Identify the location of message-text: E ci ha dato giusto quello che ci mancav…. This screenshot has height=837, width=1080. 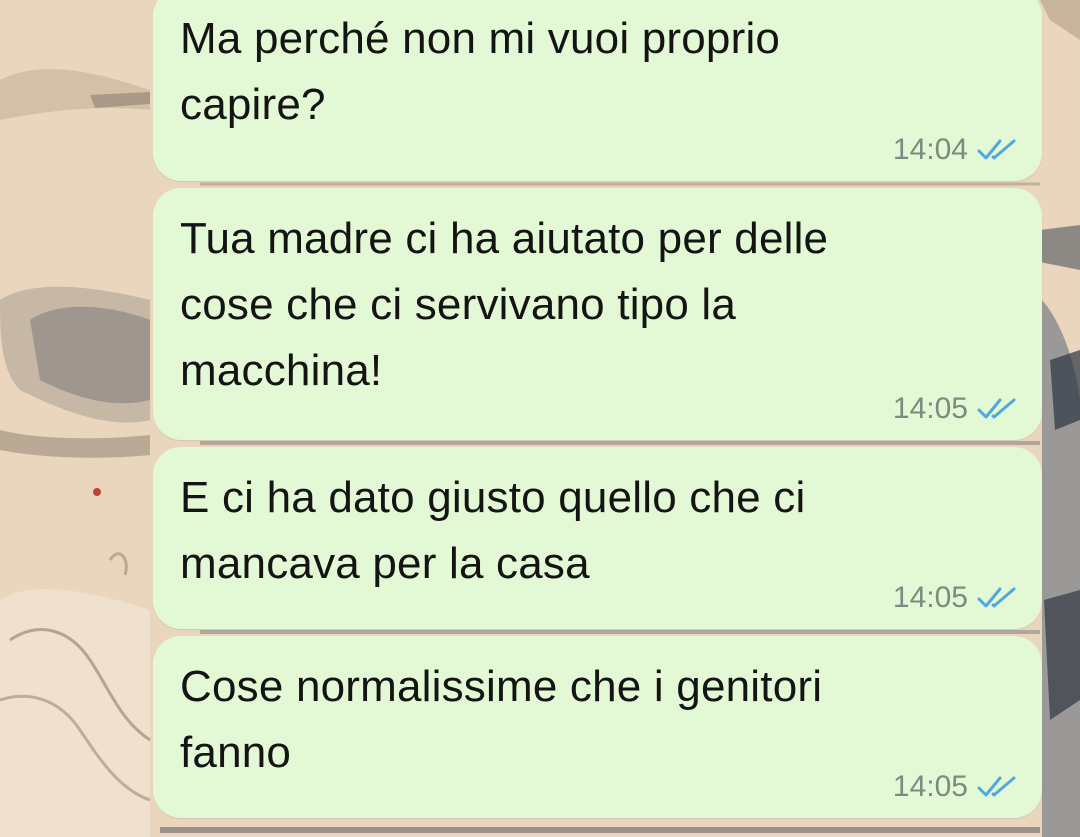
(493, 530).